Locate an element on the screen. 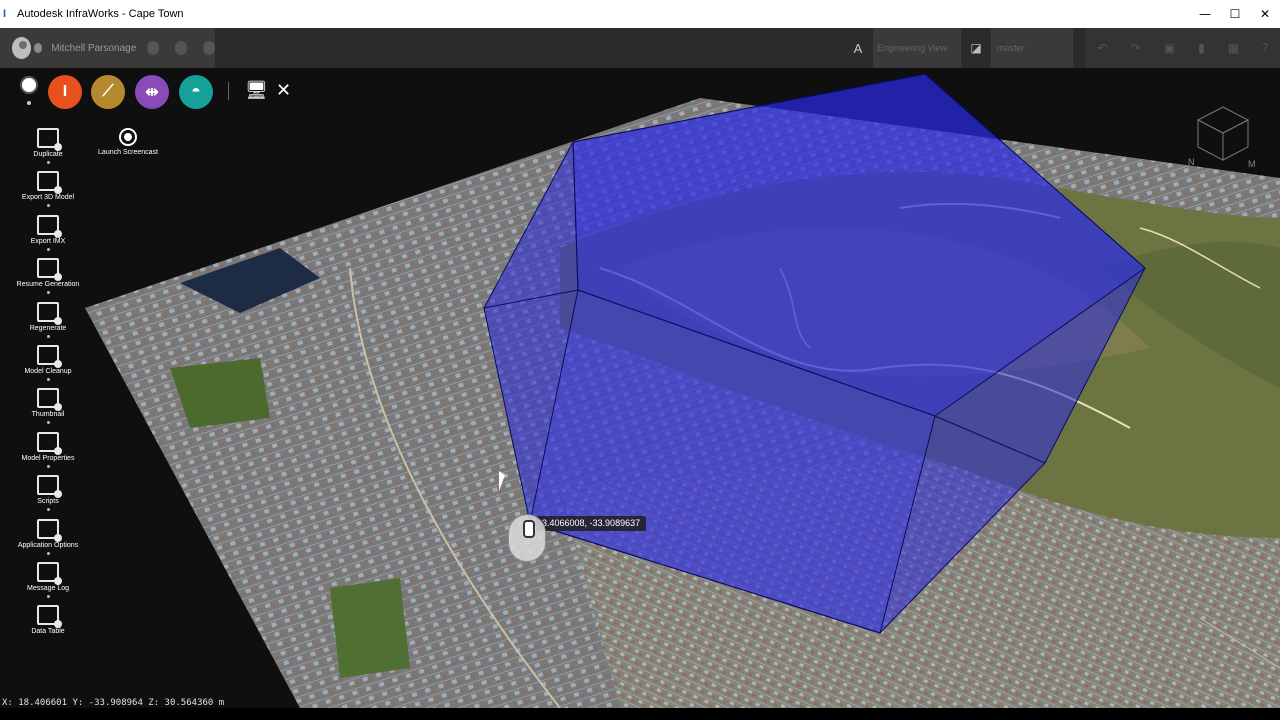  view-block: A Engineering View ◪ master is located at coordinates (963, 48).